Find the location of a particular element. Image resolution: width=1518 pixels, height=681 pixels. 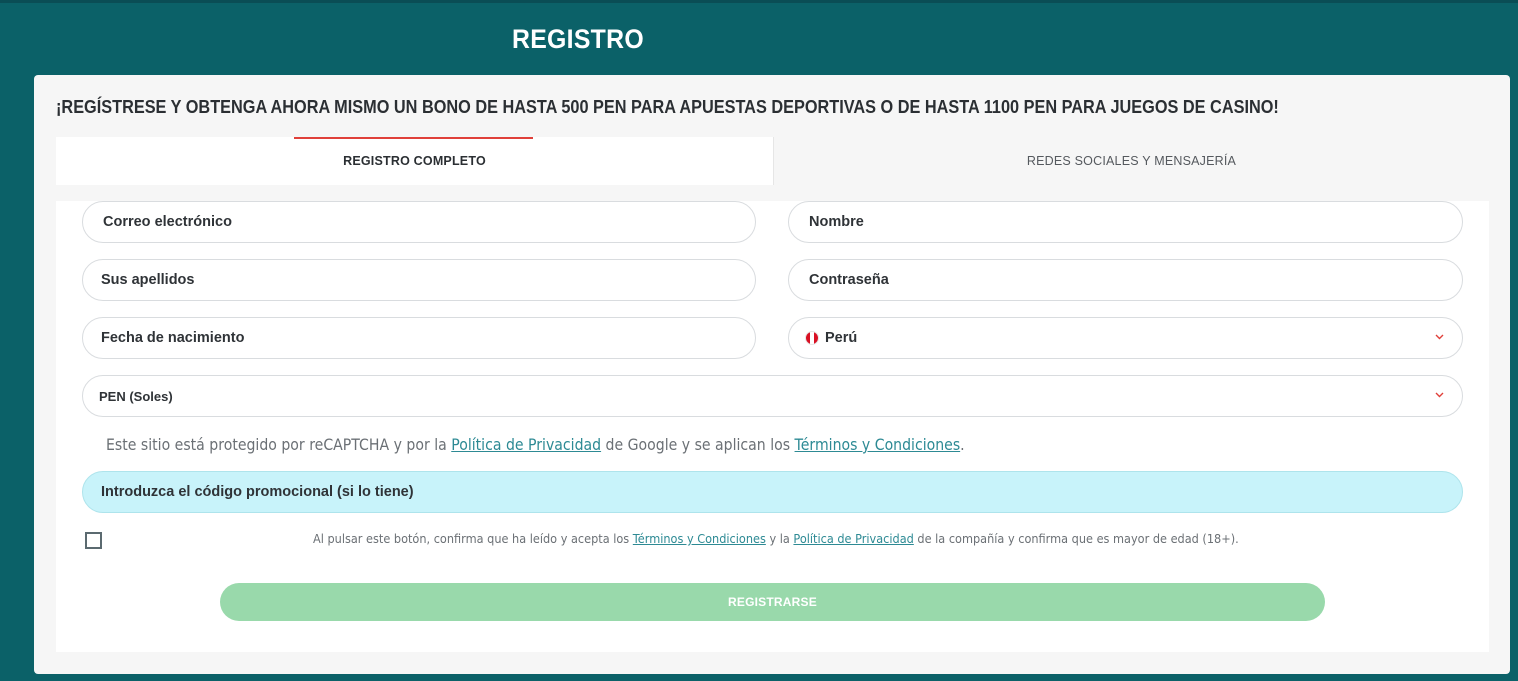

password-field: Contraseña is located at coordinates (1125, 280).